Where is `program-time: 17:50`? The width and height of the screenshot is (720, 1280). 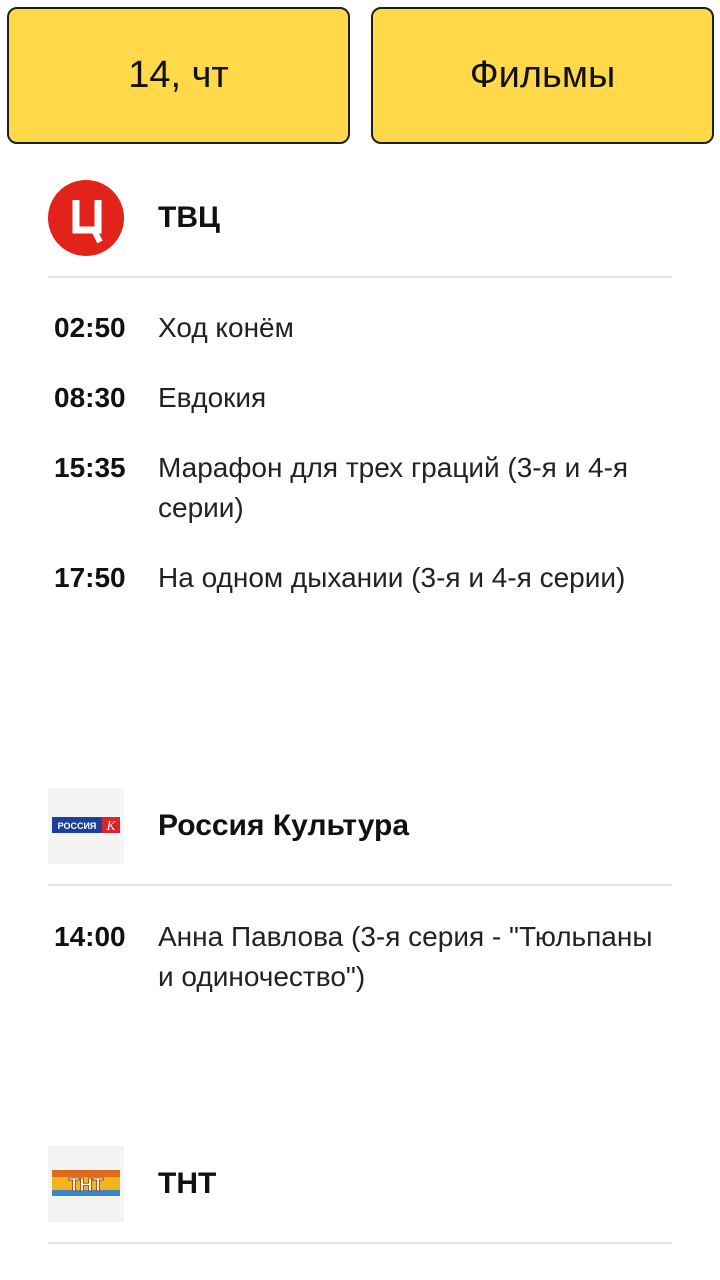
program-time: 17:50 is located at coordinates (90, 577).